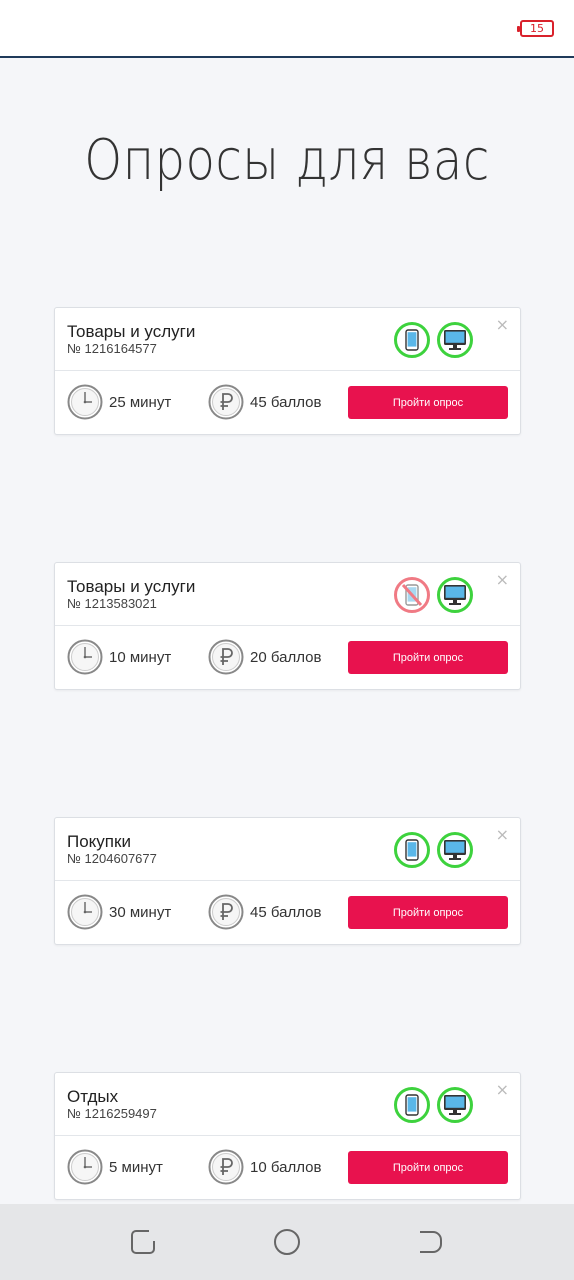 The height and width of the screenshot is (1280, 574). I want to click on status-bar: 15, so click(287, 29).